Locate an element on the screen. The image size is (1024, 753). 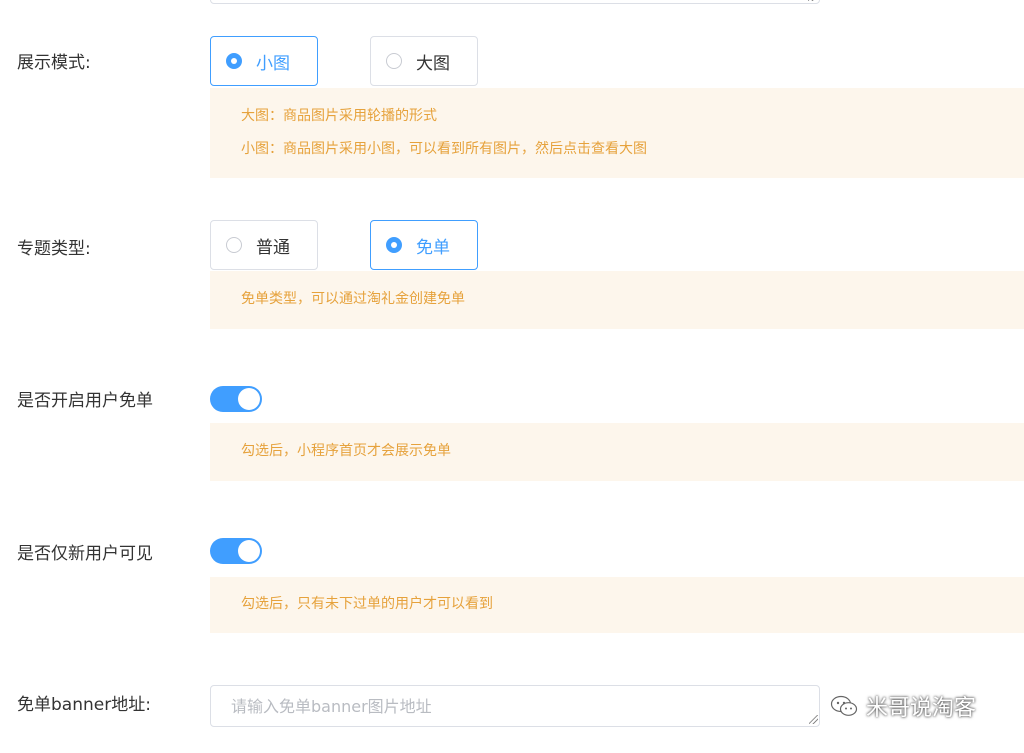
display-mode-option-large: 大图 is located at coordinates (424, 61).